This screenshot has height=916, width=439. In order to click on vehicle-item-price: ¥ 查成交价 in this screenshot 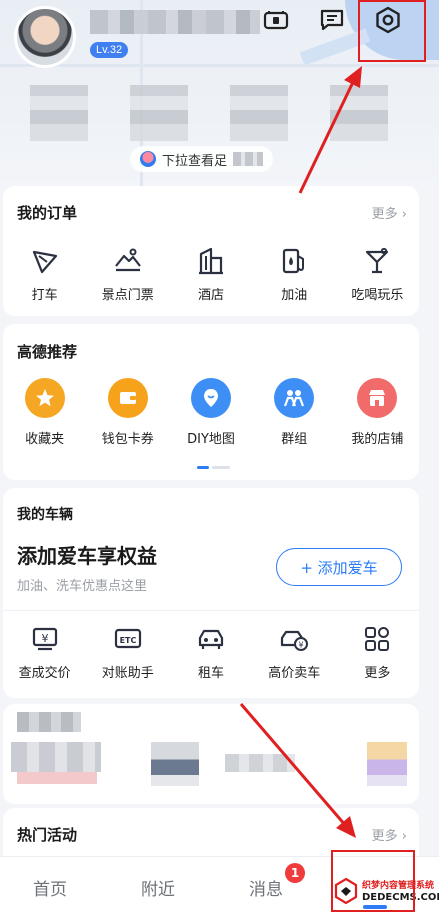, I will do `click(44, 651)`.